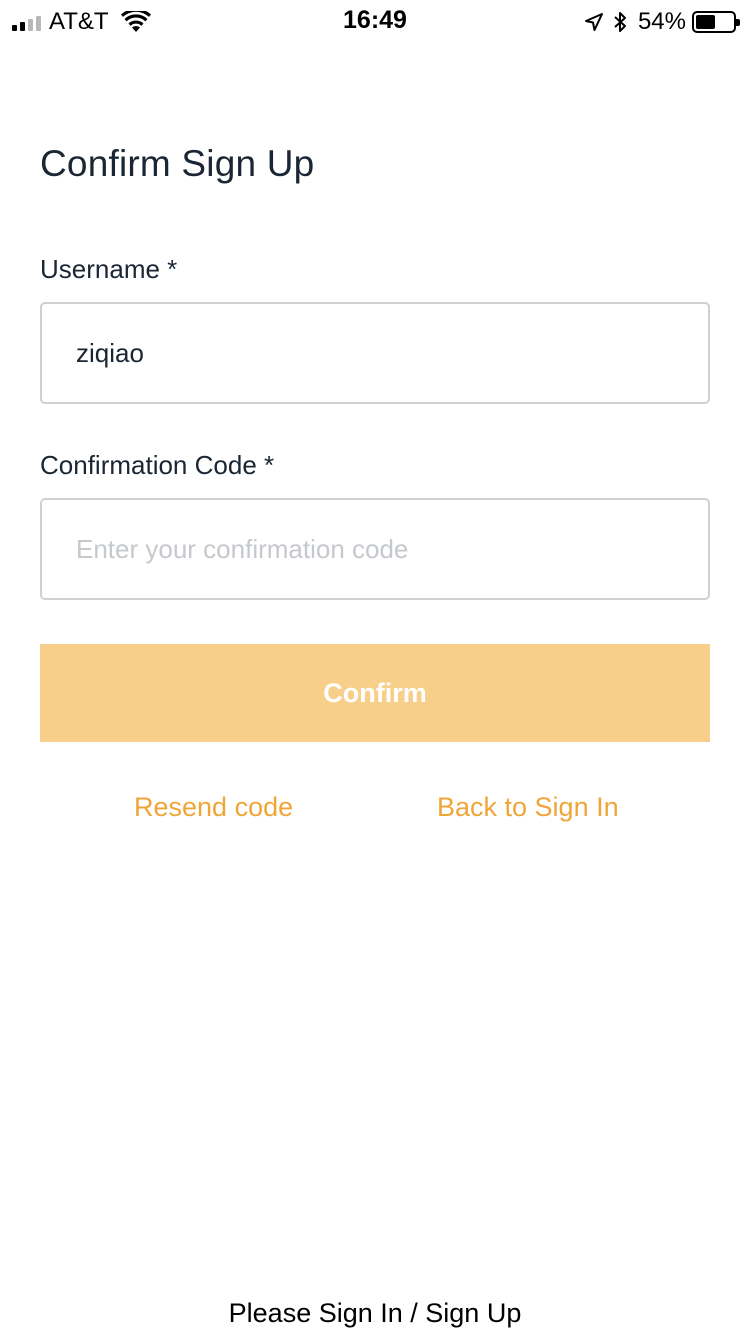 This screenshot has height=1334, width=750. Describe the element at coordinates (738, 22) in the screenshot. I see `battery-nub` at that location.